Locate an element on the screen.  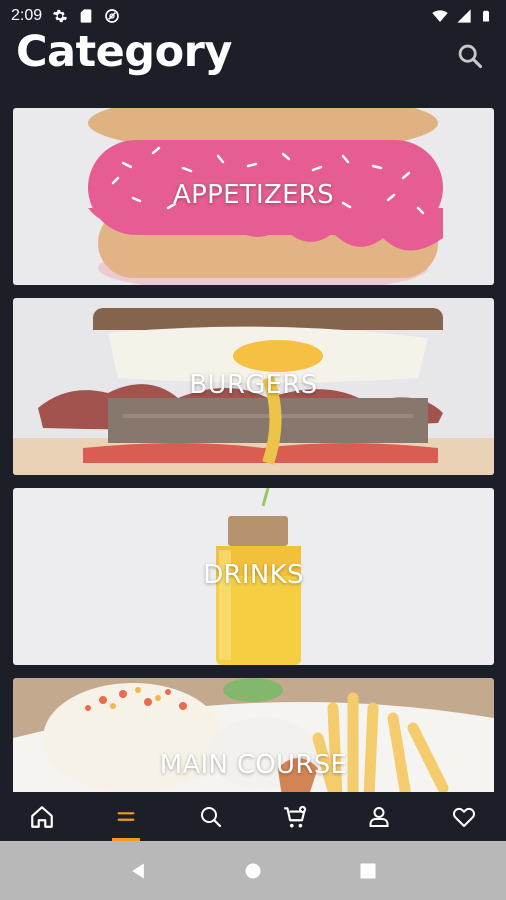
category-label: DRINKS is located at coordinates (253, 575).